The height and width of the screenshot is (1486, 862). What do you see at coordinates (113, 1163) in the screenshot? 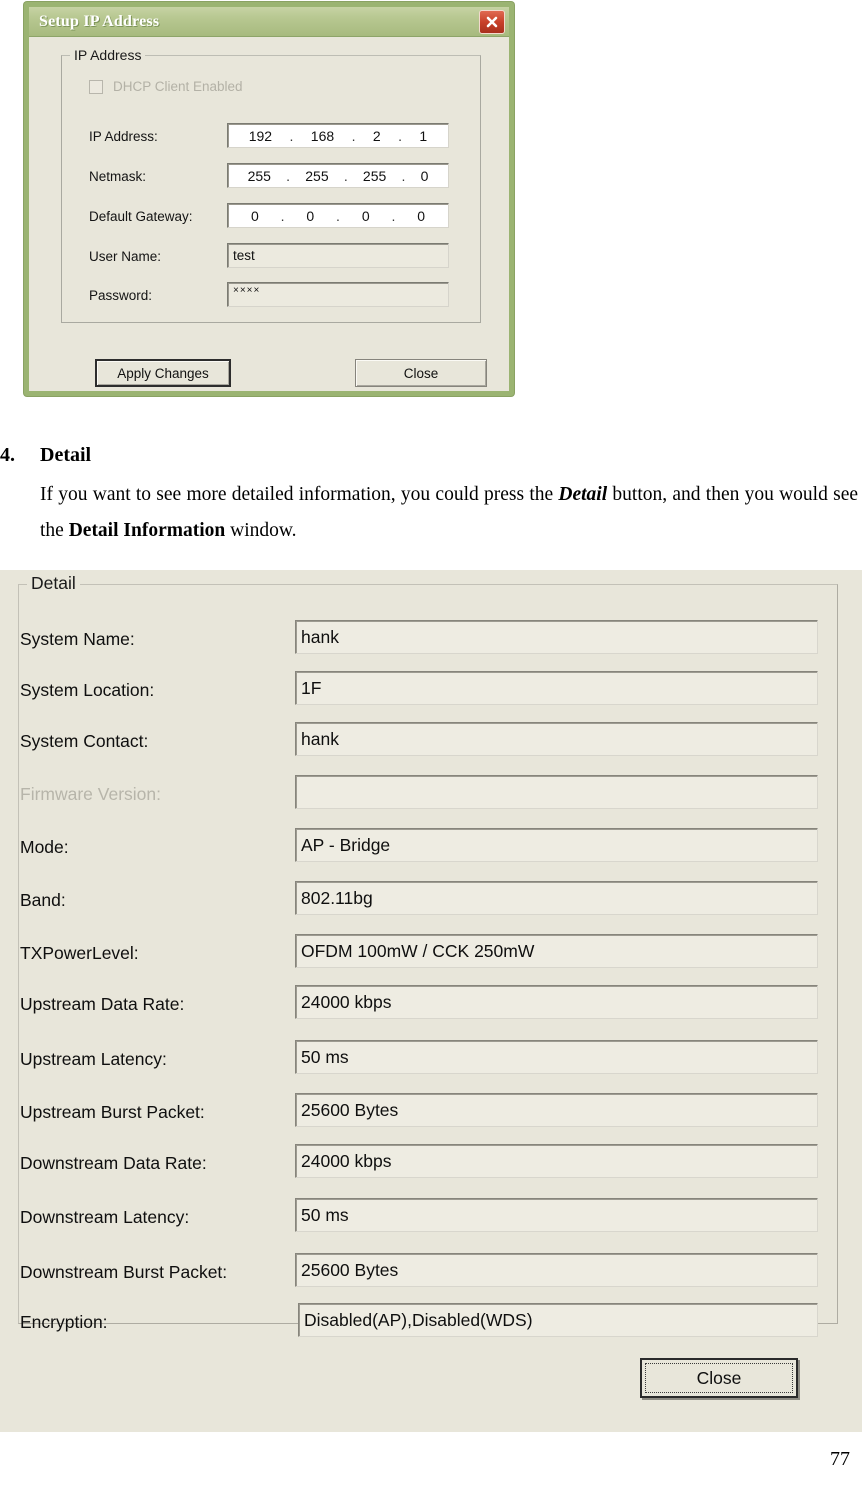
I see `detail-label: Downstream Data Rate:` at bounding box center [113, 1163].